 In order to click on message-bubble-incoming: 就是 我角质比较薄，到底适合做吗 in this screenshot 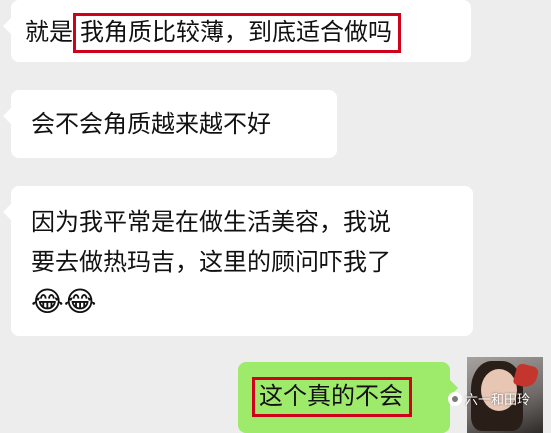, I will do `click(237, 31)`.